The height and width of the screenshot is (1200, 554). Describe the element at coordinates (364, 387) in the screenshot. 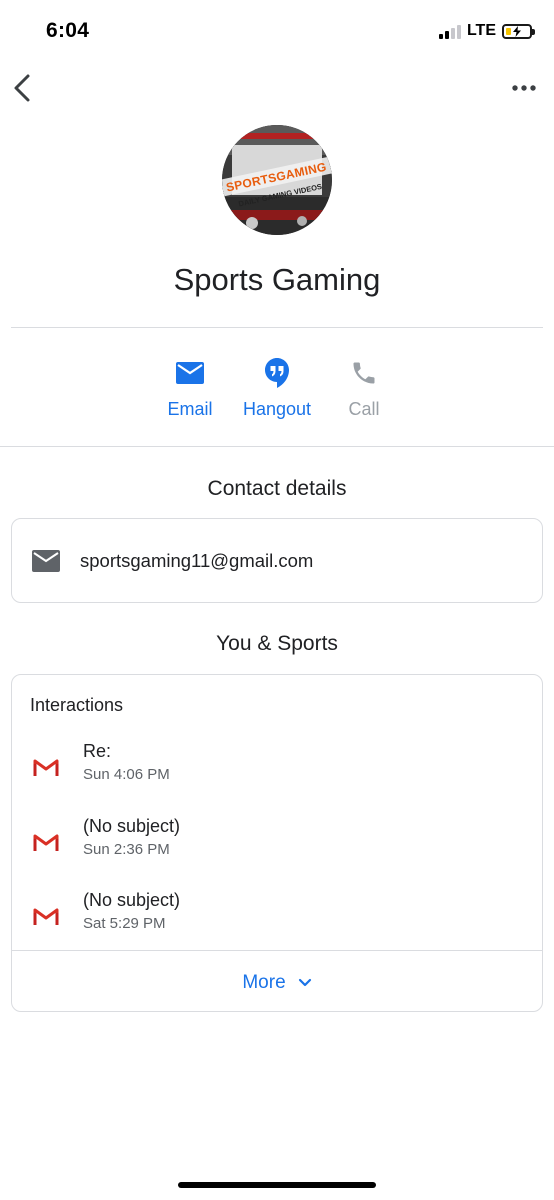

I see `call-action-button: Call` at that location.